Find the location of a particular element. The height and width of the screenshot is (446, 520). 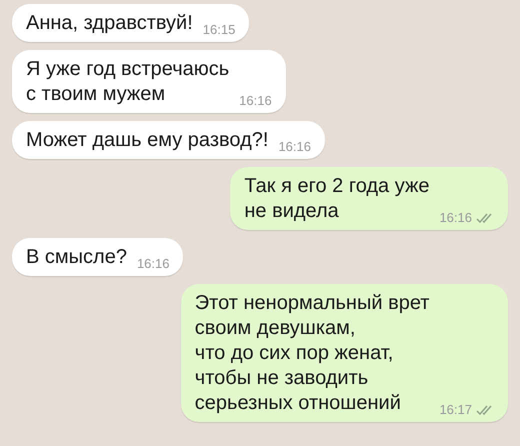

message-time: 16:15 is located at coordinates (219, 30).